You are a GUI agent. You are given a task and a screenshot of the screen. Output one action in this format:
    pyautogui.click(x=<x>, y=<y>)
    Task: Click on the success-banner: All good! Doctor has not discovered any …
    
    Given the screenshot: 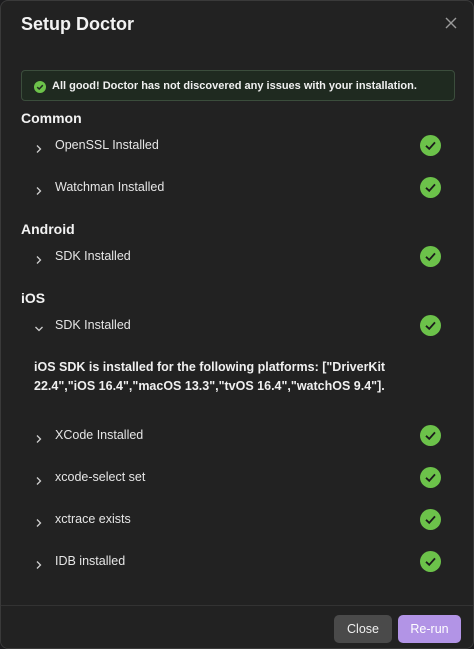 What is the action you would take?
    pyautogui.click(x=238, y=85)
    